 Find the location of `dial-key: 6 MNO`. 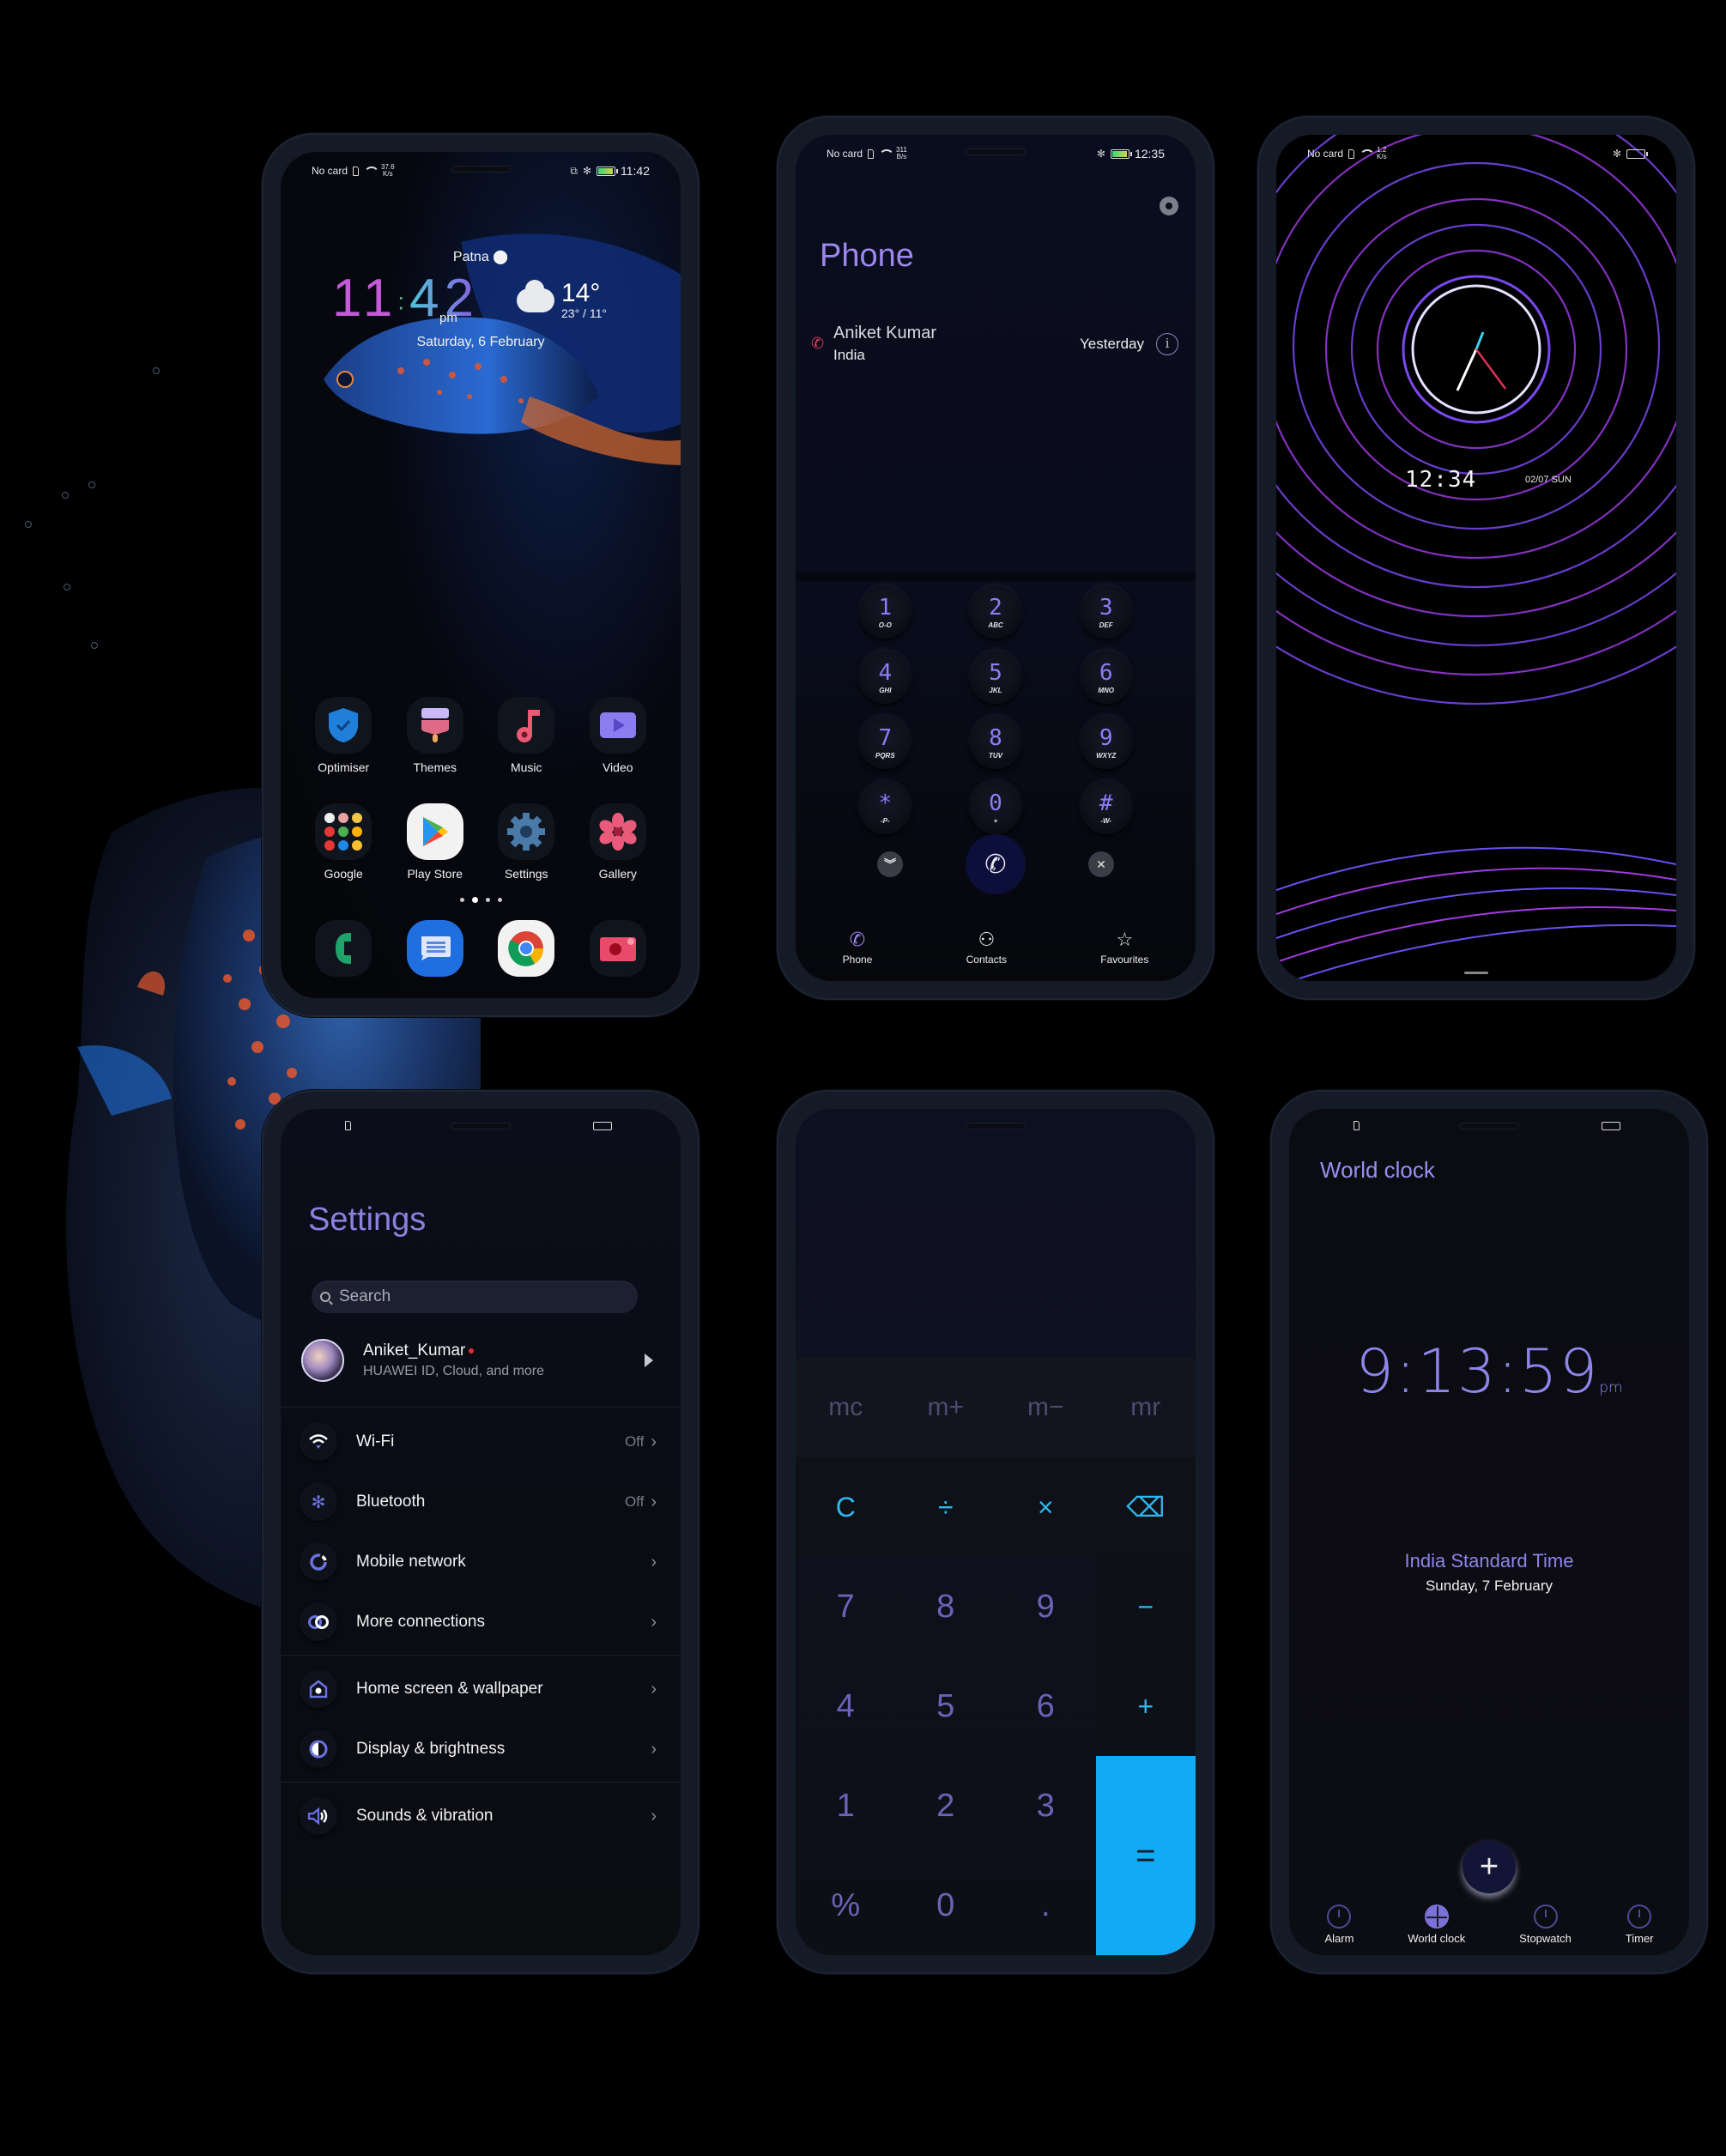

dial-key: 6 MNO is located at coordinates (1106, 677).